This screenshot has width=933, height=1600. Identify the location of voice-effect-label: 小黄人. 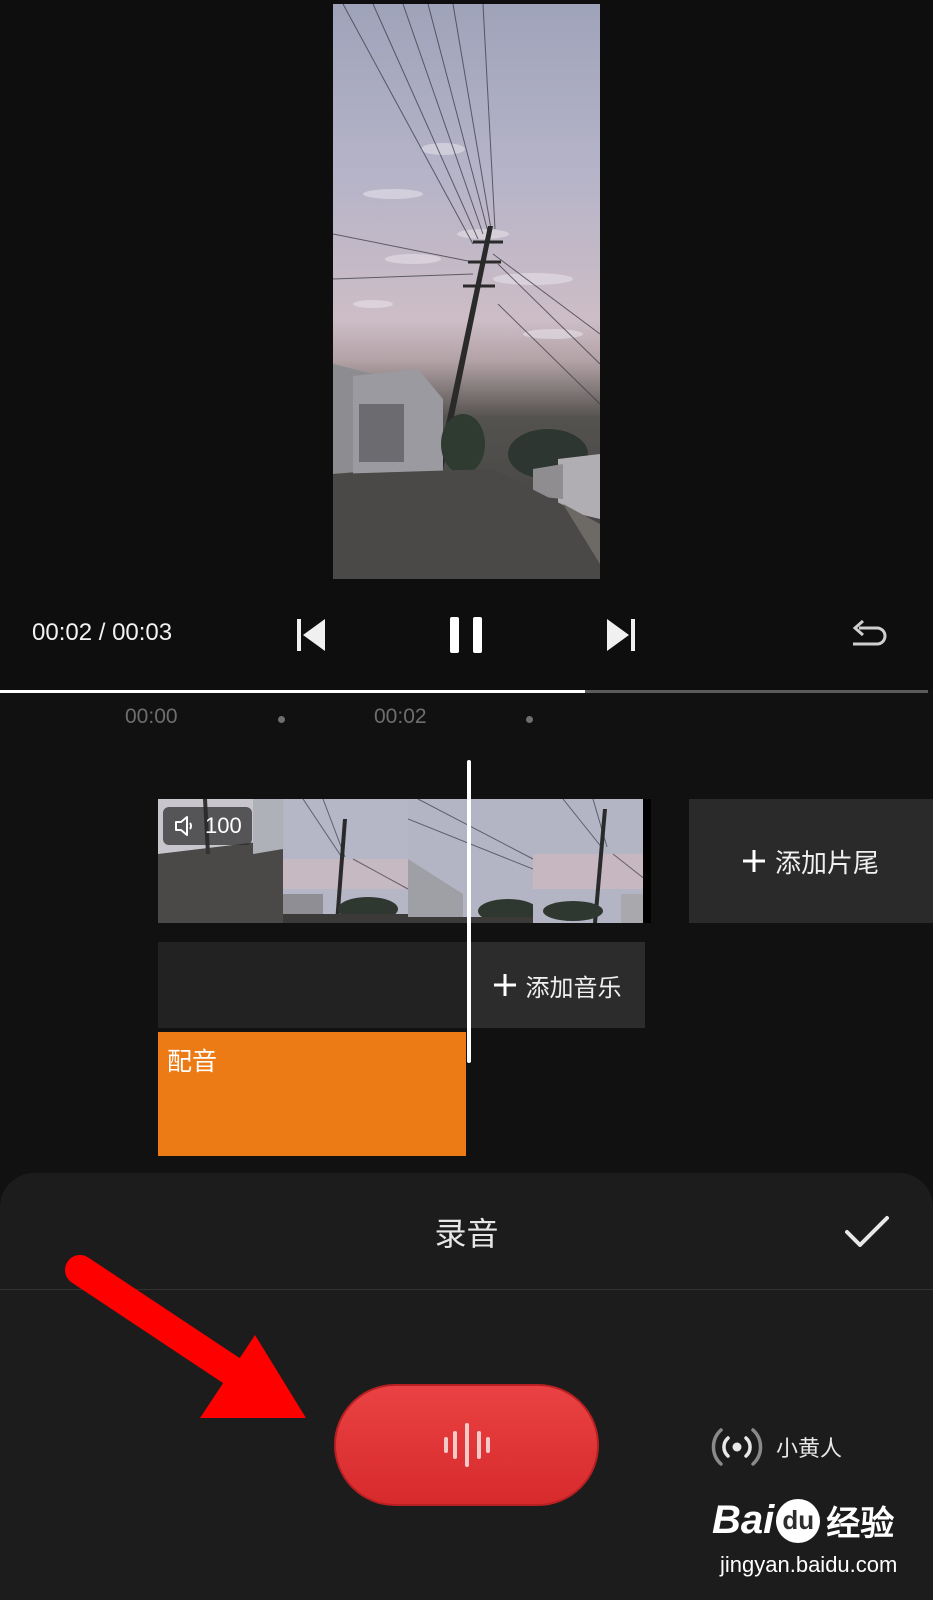
(809, 1449).